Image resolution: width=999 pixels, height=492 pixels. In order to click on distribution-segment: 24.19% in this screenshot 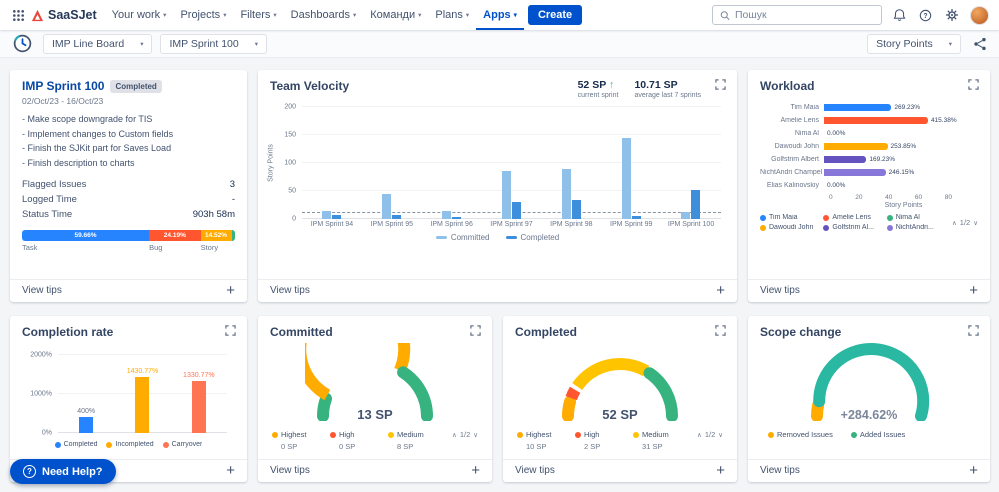, I will do `click(175, 235)`.